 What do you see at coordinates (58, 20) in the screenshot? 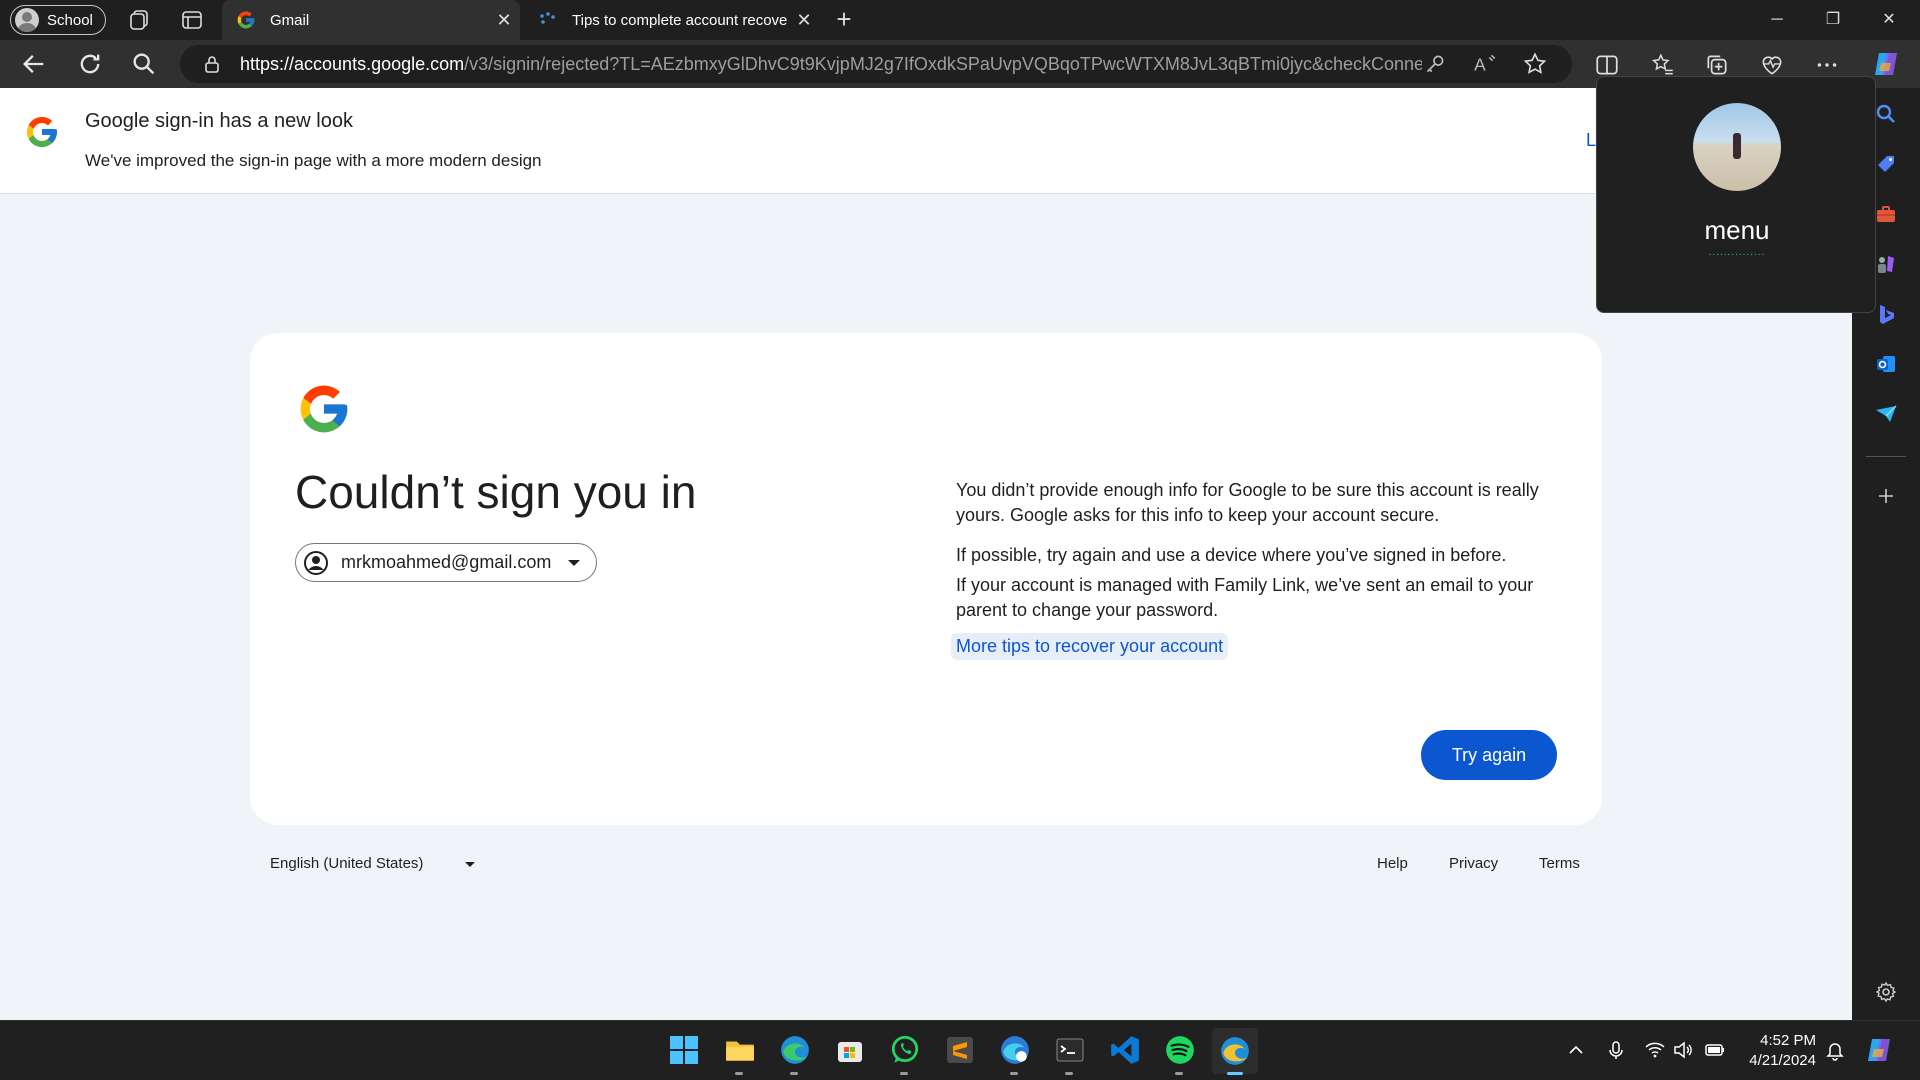
I see `profile-button: School` at bounding box center [58, 20].